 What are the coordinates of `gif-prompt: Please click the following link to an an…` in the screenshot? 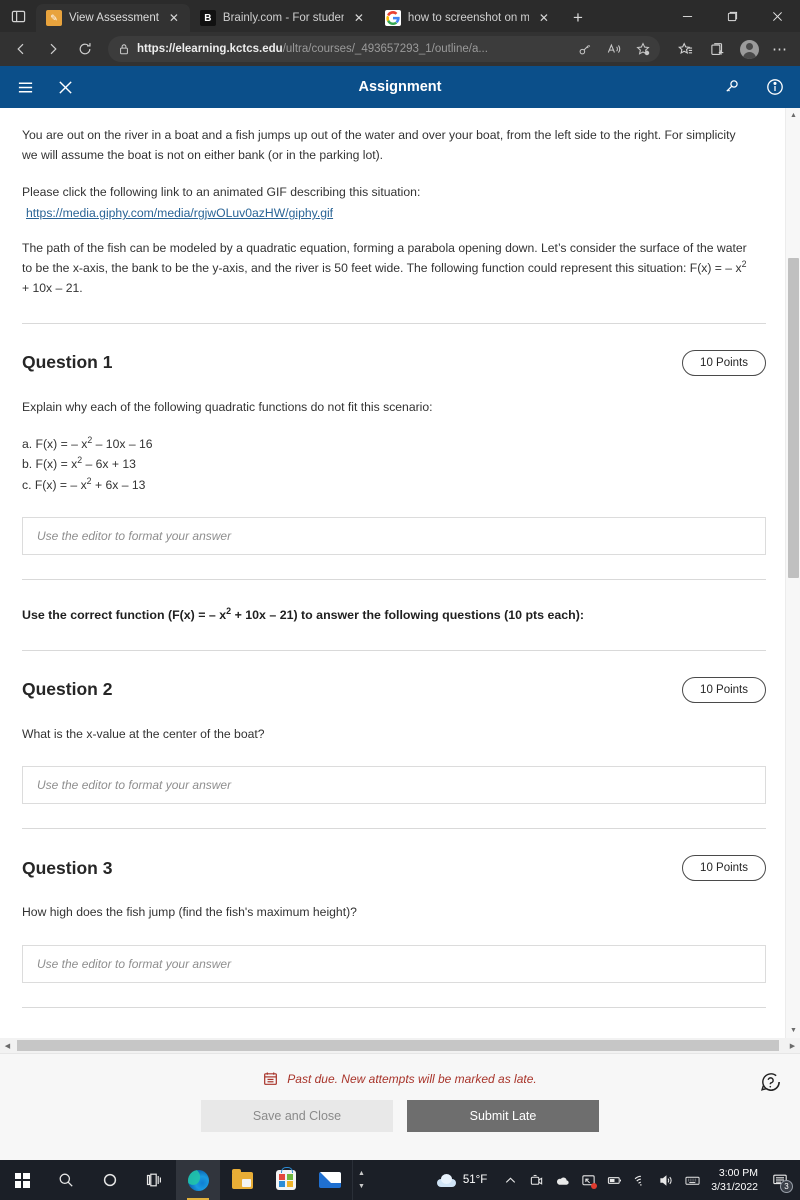 It's located at (221, 191).